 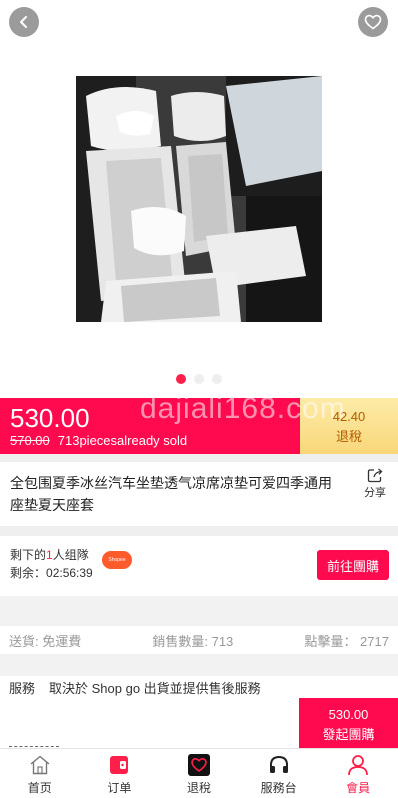 I want to click on share-icon, so click(x=374, y=475).